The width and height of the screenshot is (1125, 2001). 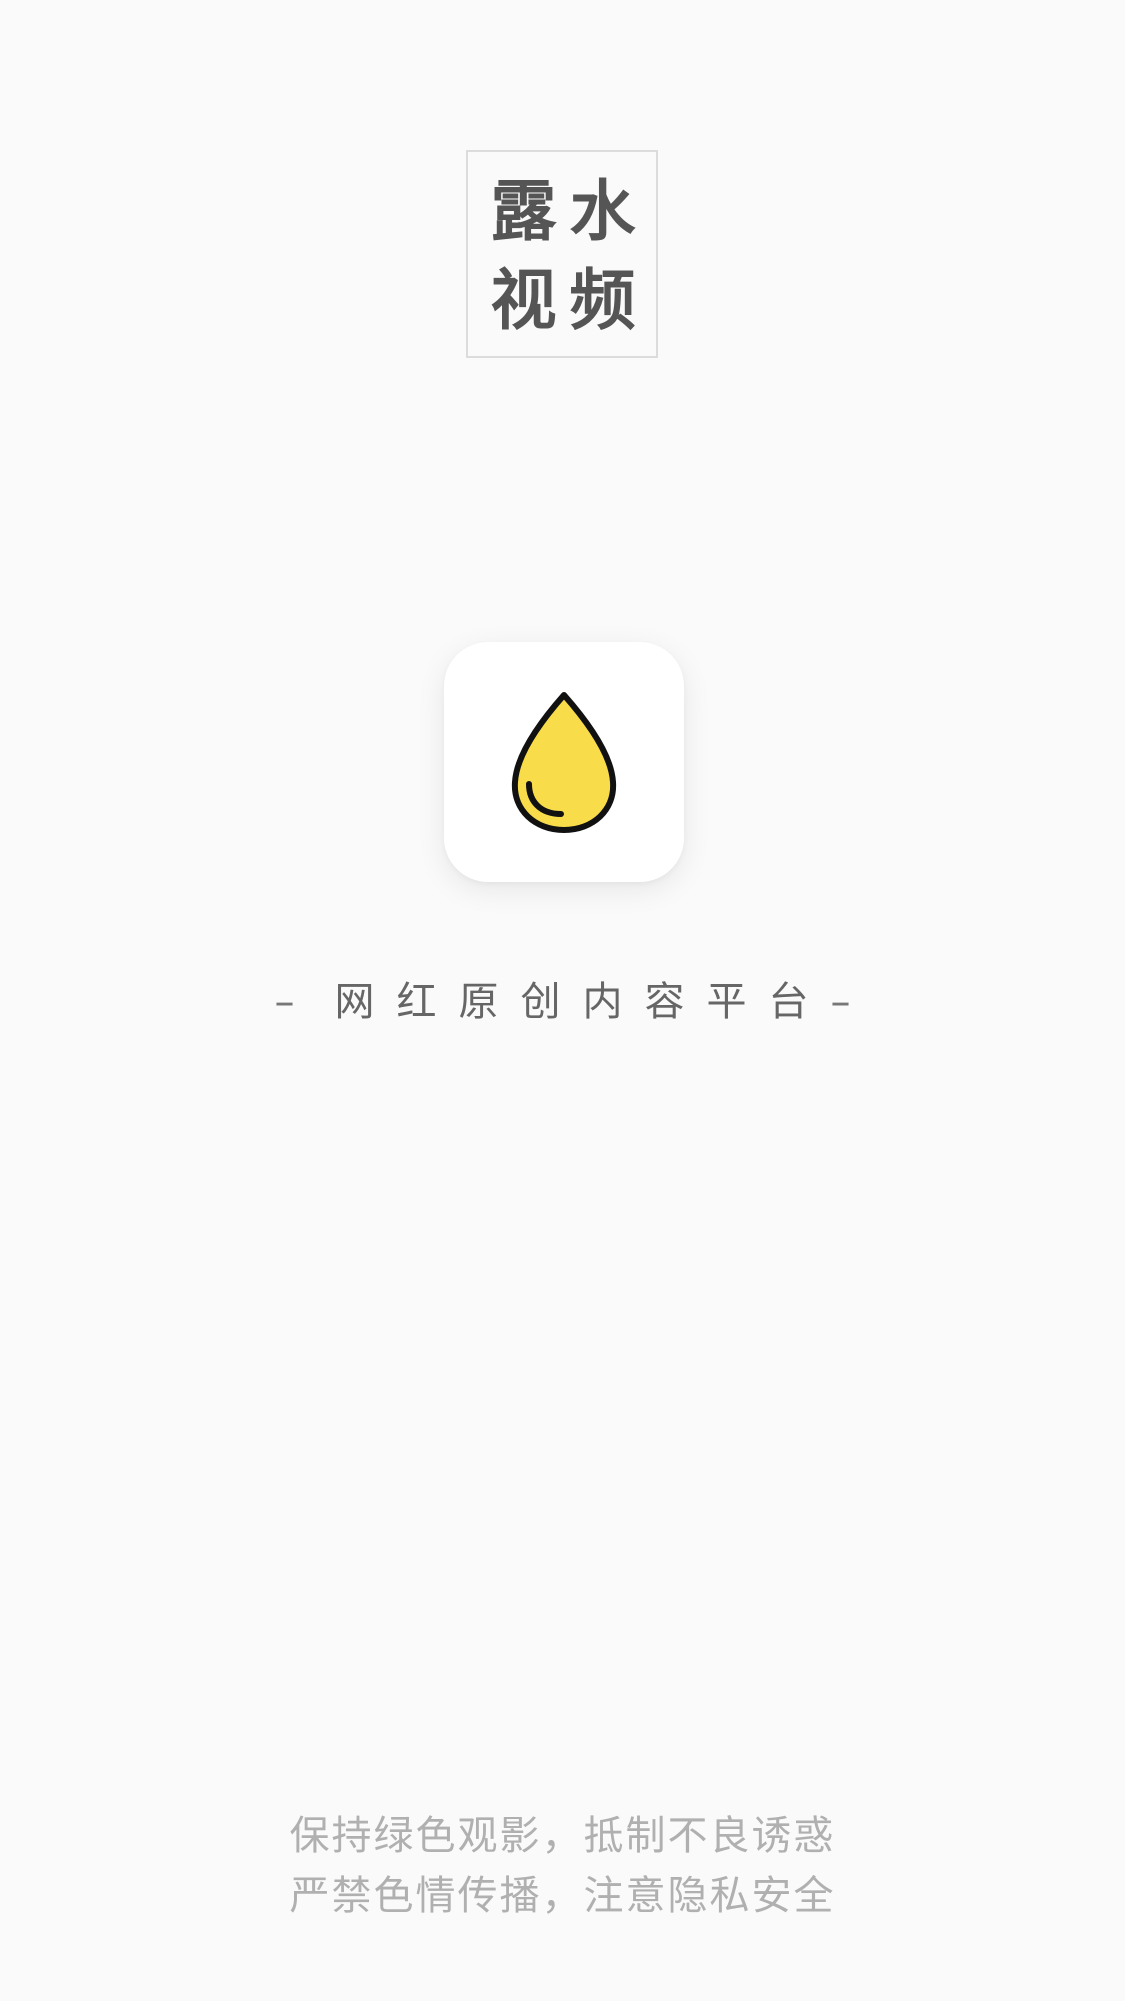 I want to click on safety-notice: 保持绿色观影，抵制不良诱惑 严禁色情传播，注意隐私安全, so click(x=562, y=1866).